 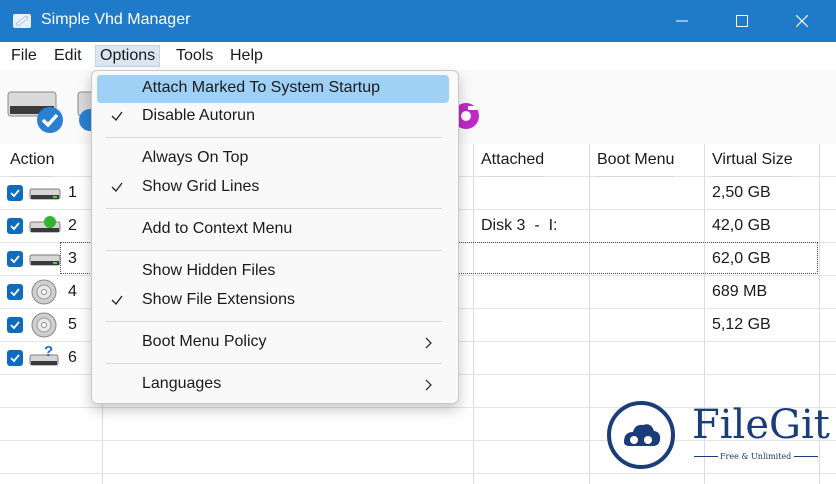 I want to click on menu-item-show-file-extensions: Show File Extensions, so click(x=273, y=301).